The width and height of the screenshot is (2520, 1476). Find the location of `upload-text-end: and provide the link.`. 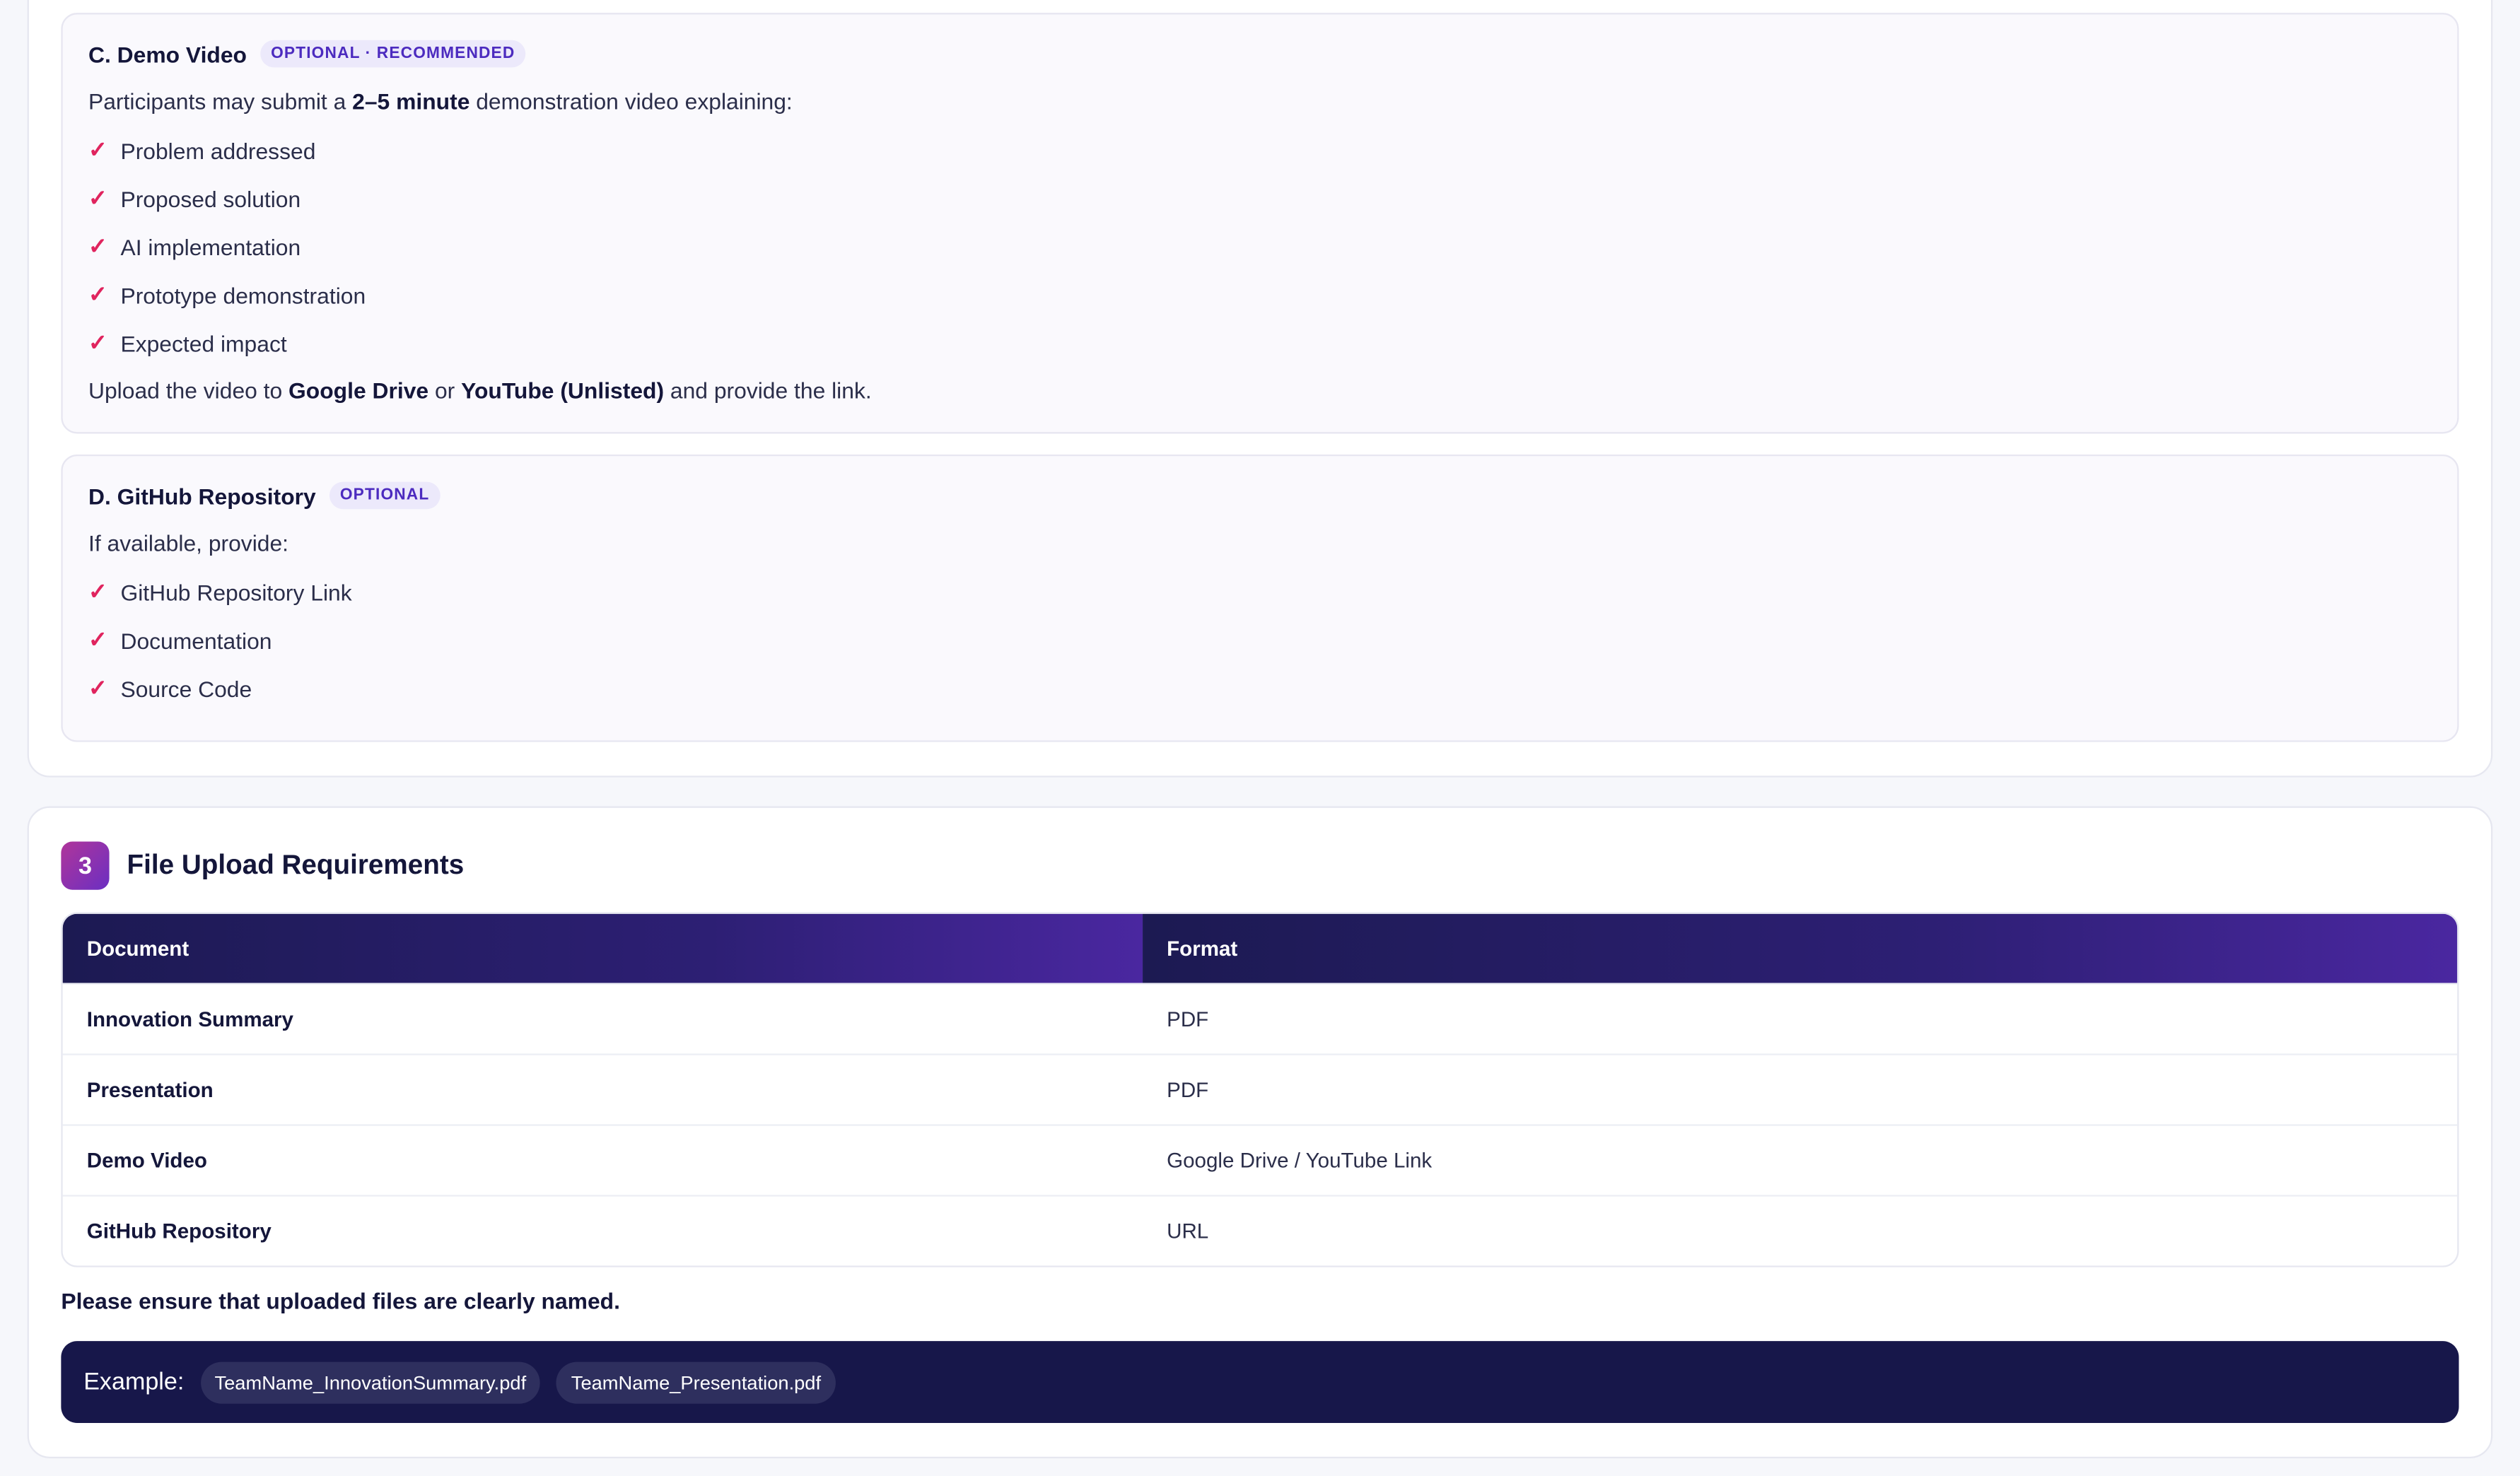

upload-text-end: and provide the link. is located at coordinates (768, 390).